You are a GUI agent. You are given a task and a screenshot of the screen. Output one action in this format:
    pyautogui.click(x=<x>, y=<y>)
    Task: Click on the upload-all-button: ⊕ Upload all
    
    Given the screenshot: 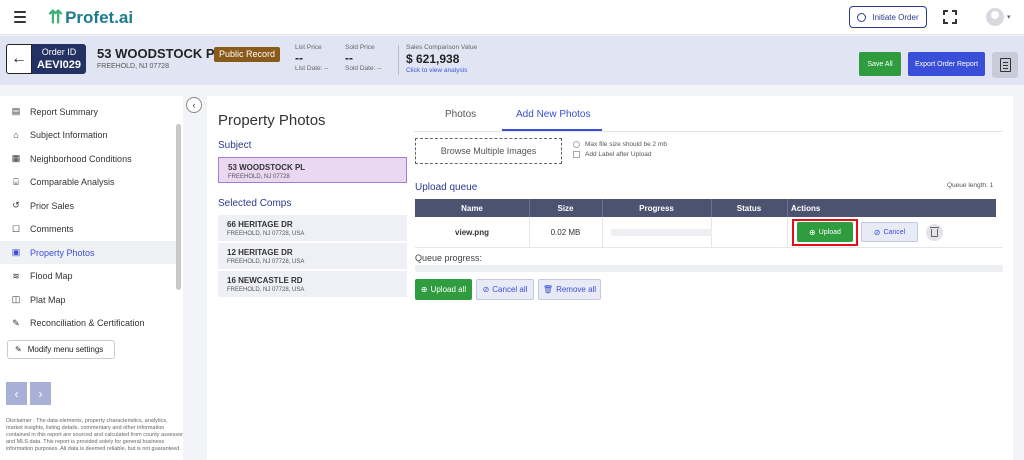 What is the action you would take?
    pyautogui.click(x=443, y=289)
    